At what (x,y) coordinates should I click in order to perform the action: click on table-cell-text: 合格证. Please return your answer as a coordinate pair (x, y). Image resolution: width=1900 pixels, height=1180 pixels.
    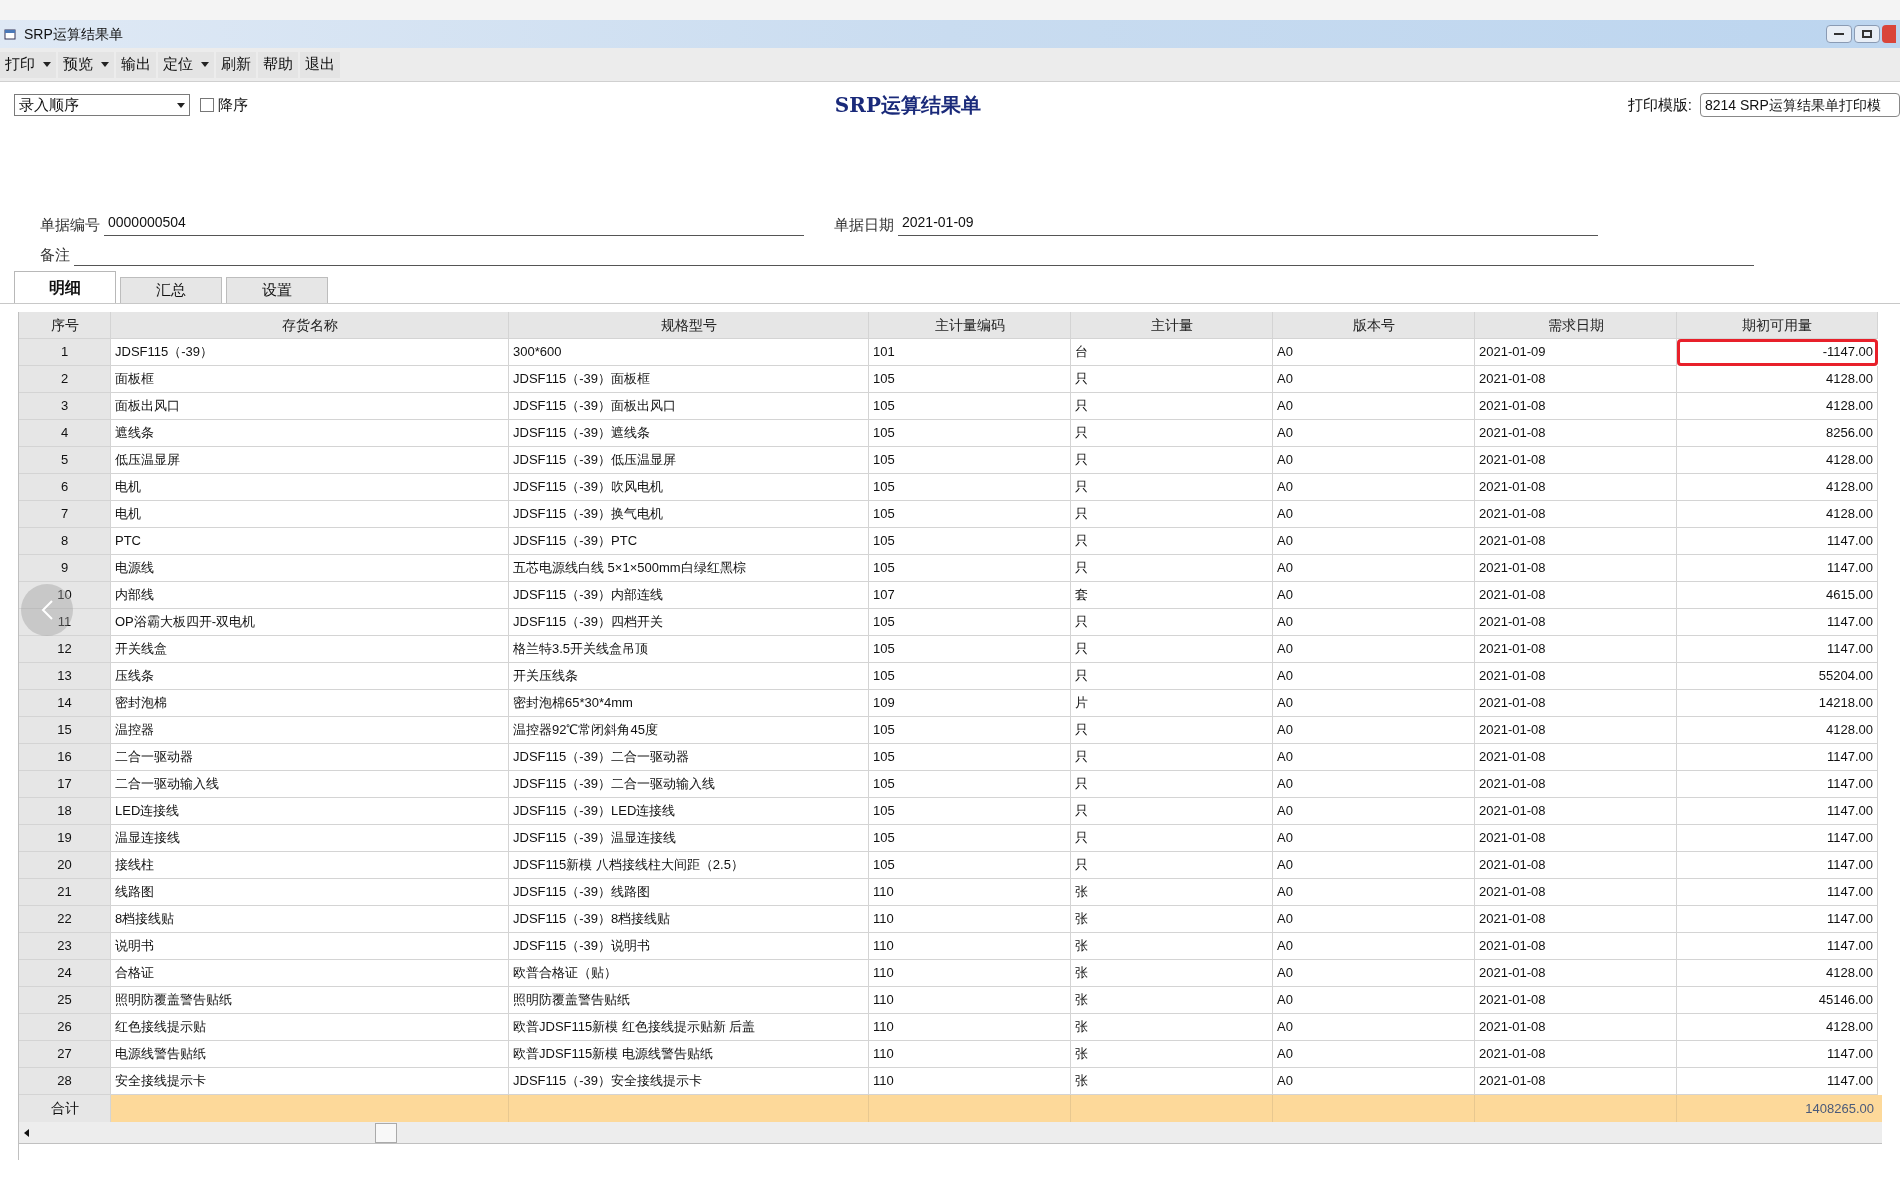
    Looking at the image, I should click on (134, 973).